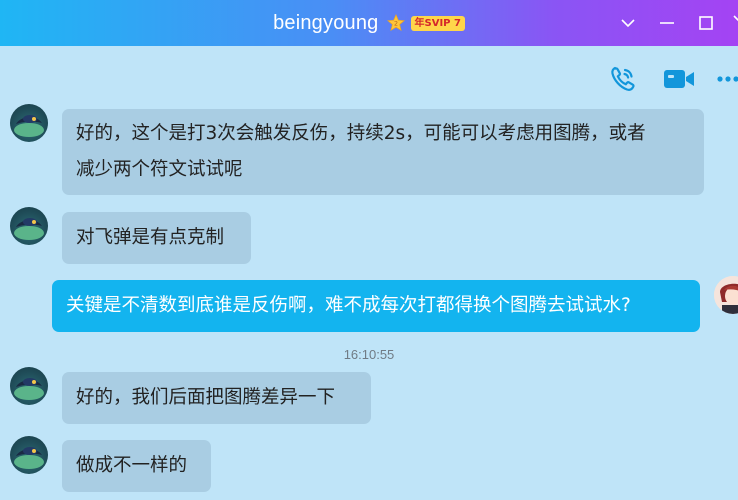 This screenshot has width=738, height=500. I want to click on minimize-icon, so click(667, 23).